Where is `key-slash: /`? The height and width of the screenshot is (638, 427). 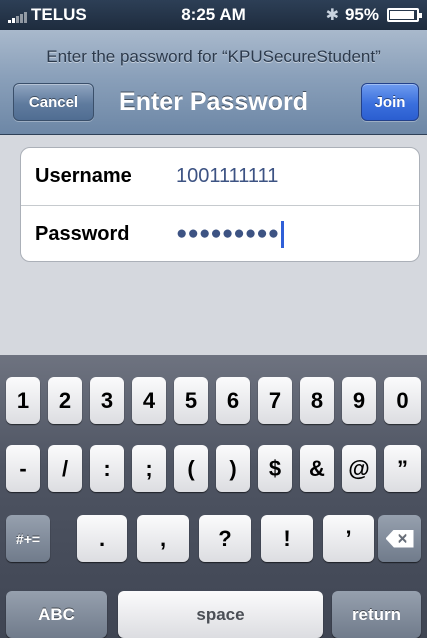
key-slash: / is located at coordinates (65, 468).